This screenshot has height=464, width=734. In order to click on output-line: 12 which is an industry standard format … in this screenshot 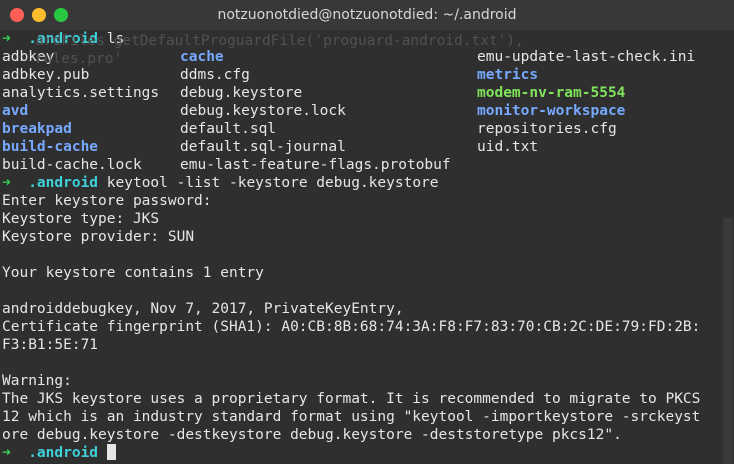, I will do `click(351, 417)`.